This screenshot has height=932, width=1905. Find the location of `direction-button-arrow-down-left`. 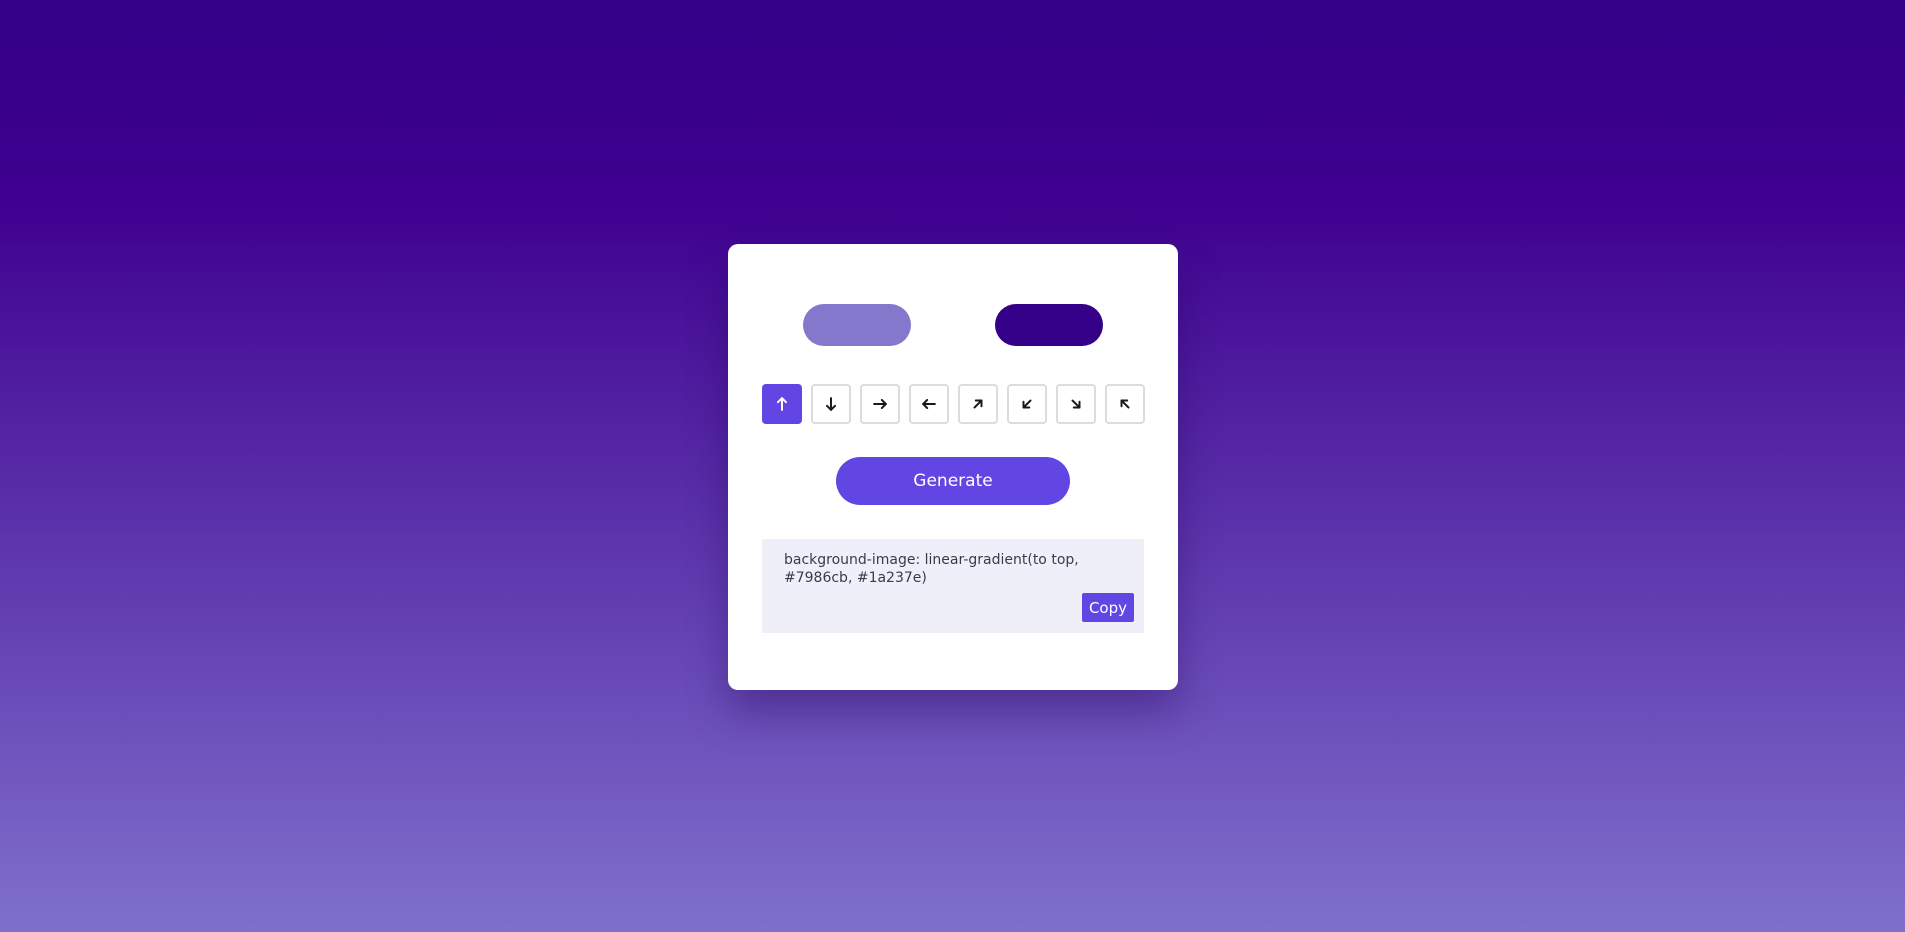

direction-button-arrow-down-left is located at coordinates (1027, 404).